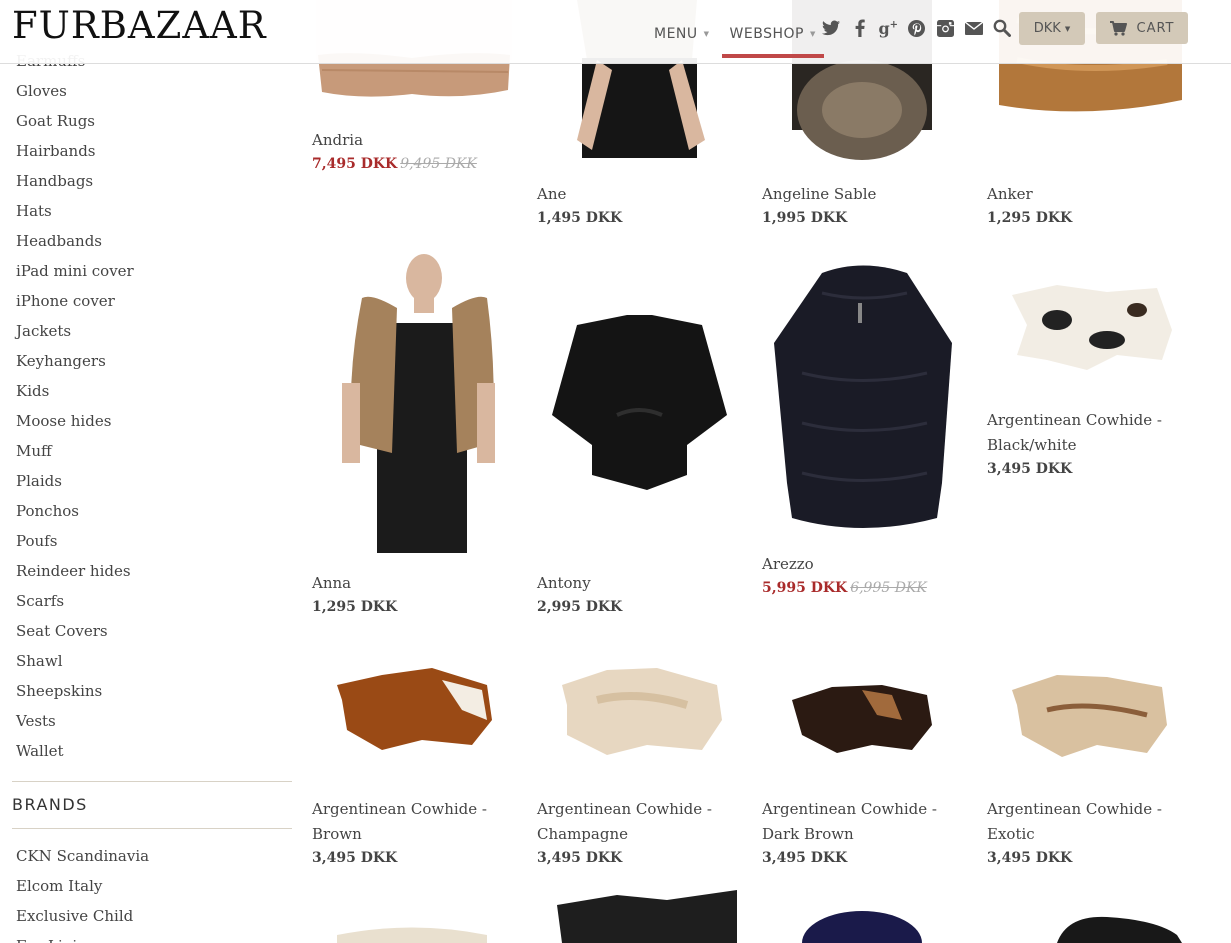  What do you see at coordinates (75, 151) in the screenshot?
I see `category-link: Hairbands` at bounding box center [75, 151].